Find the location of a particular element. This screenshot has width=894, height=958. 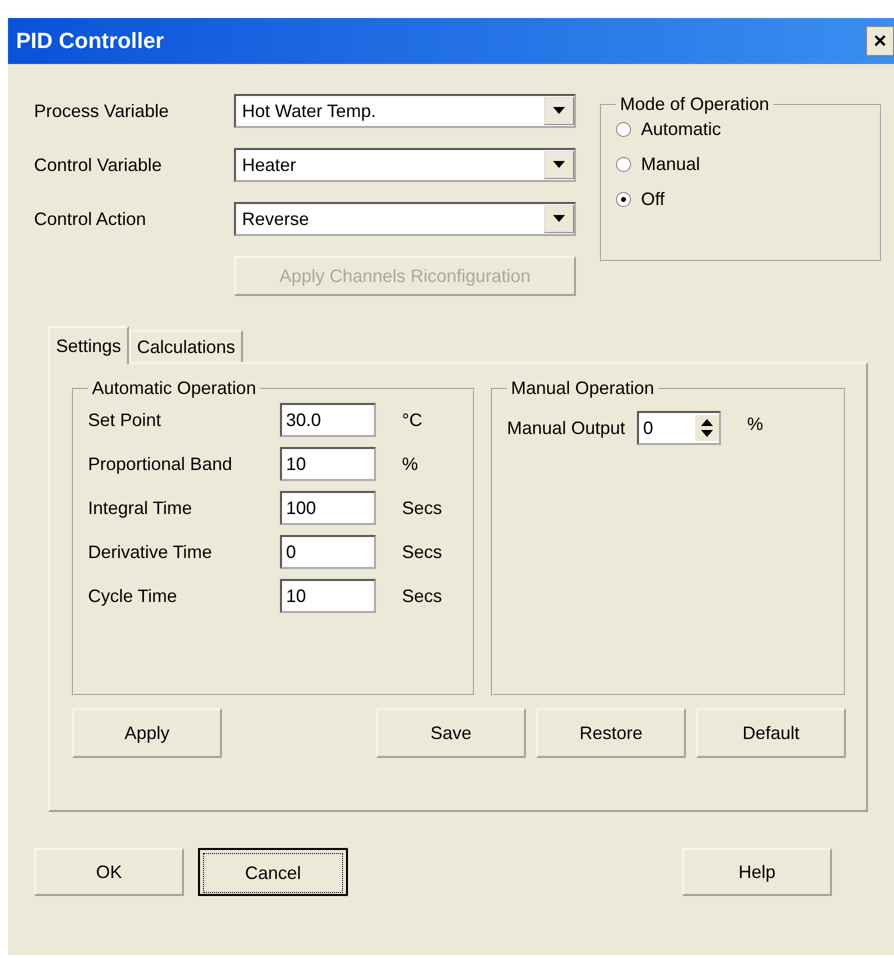

spin-field: 0 is located at coordinates (679, 428).